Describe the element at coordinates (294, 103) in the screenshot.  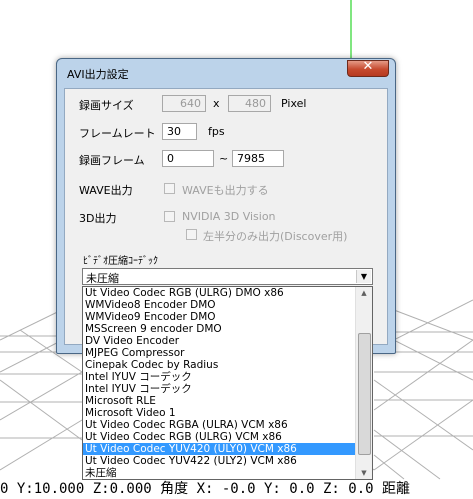
I see `size-unit: Pixel` at that location.